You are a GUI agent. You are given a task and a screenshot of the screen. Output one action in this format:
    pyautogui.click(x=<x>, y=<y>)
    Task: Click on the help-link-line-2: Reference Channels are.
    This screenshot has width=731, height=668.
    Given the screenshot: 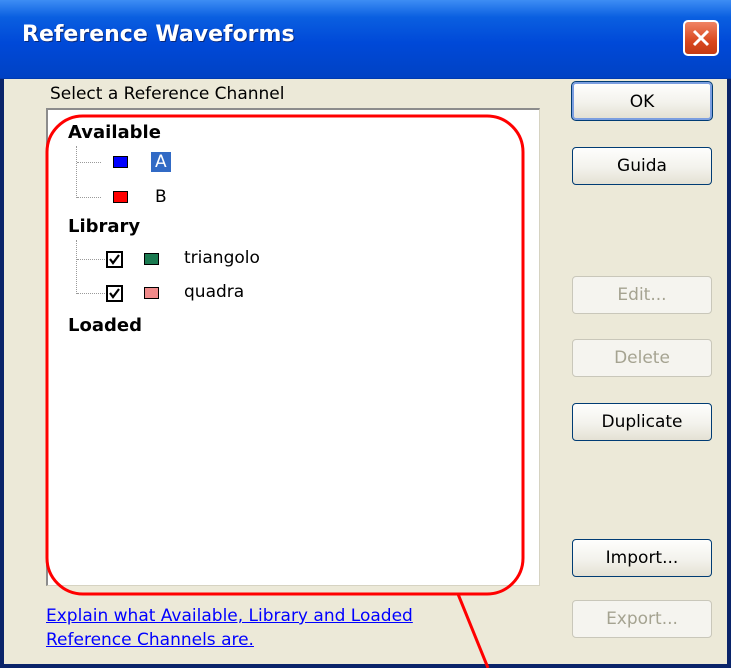 What is the action you would take?
    pyautogui.click(x=150, y=640)
    